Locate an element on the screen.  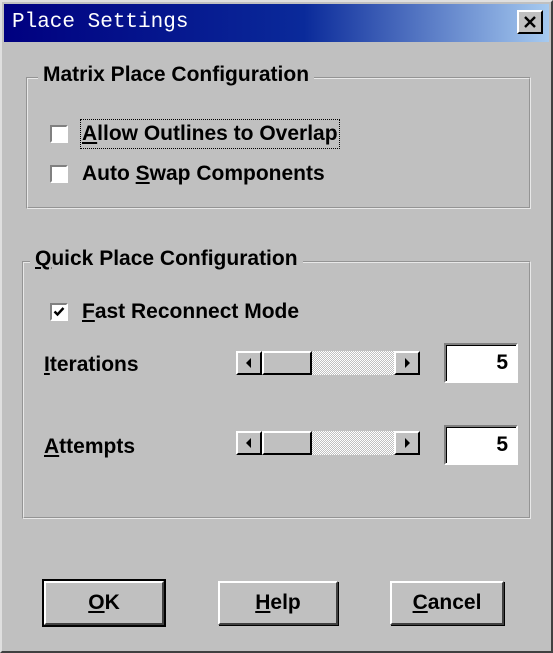
attempts-scroll-right-button is located at coordinates (407, 443).